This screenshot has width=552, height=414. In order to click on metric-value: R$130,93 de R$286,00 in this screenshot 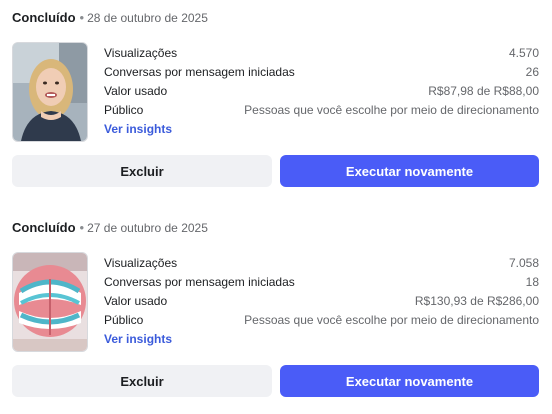, I will do `click(476, 301)`.